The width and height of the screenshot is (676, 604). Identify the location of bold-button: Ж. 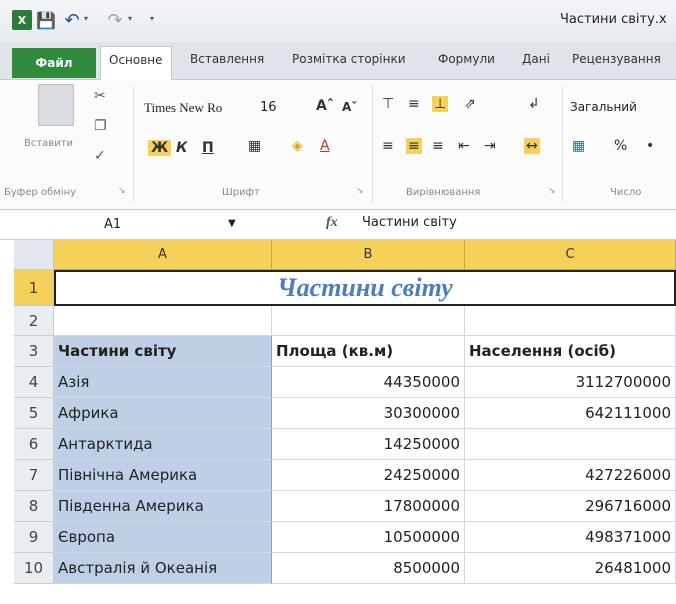
(160, 148).